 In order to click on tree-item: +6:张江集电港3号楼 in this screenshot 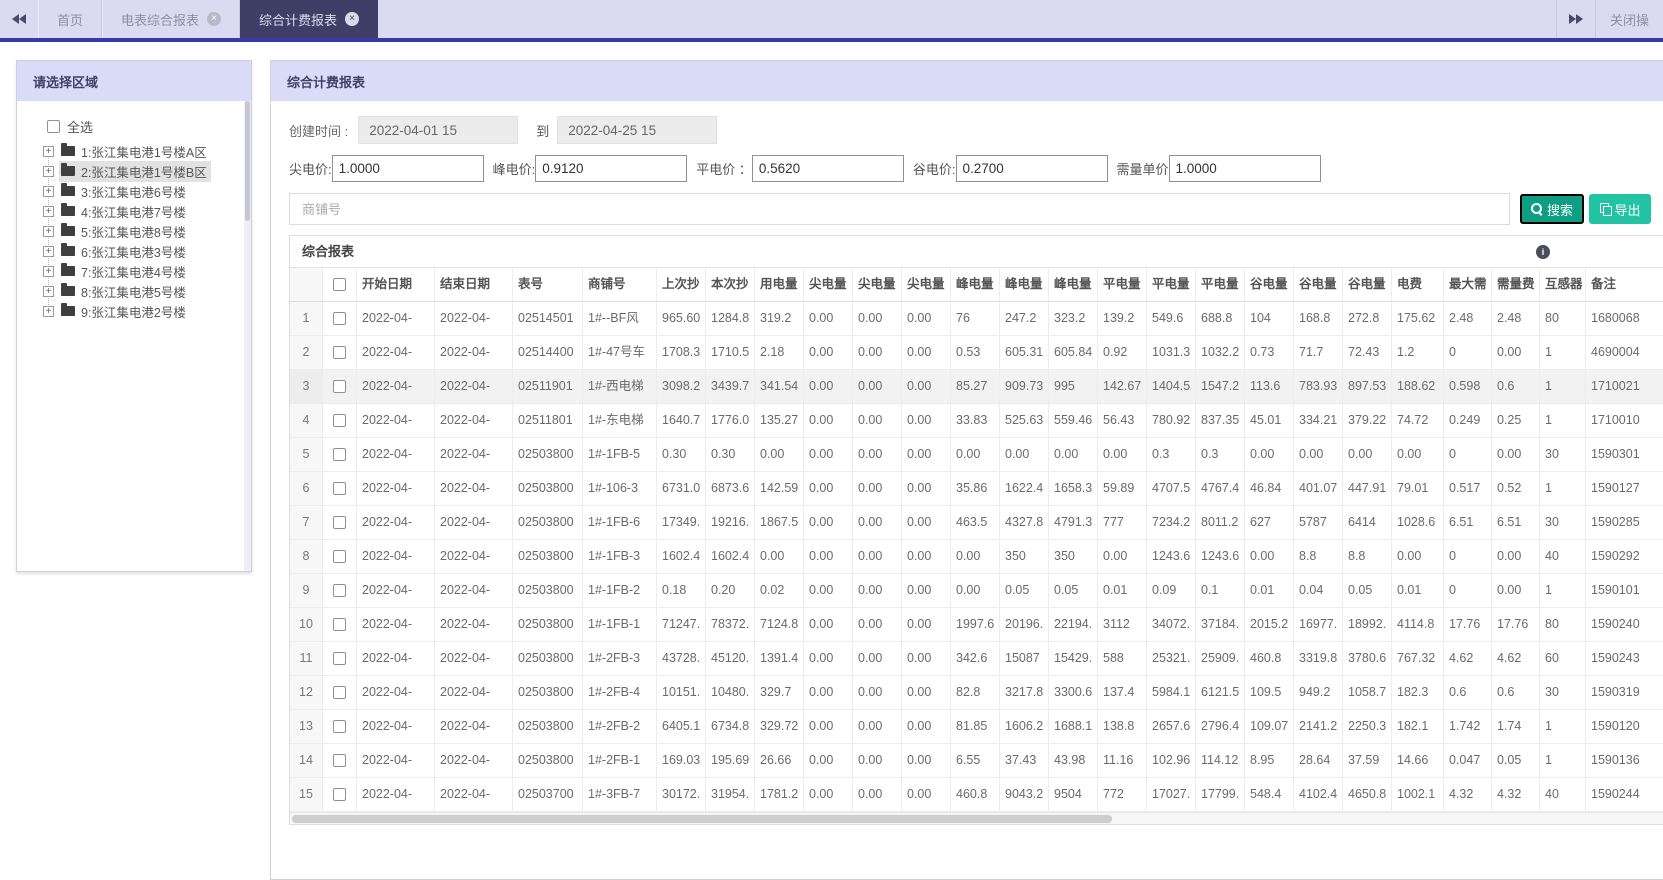, I will do `click(134, 247)`.